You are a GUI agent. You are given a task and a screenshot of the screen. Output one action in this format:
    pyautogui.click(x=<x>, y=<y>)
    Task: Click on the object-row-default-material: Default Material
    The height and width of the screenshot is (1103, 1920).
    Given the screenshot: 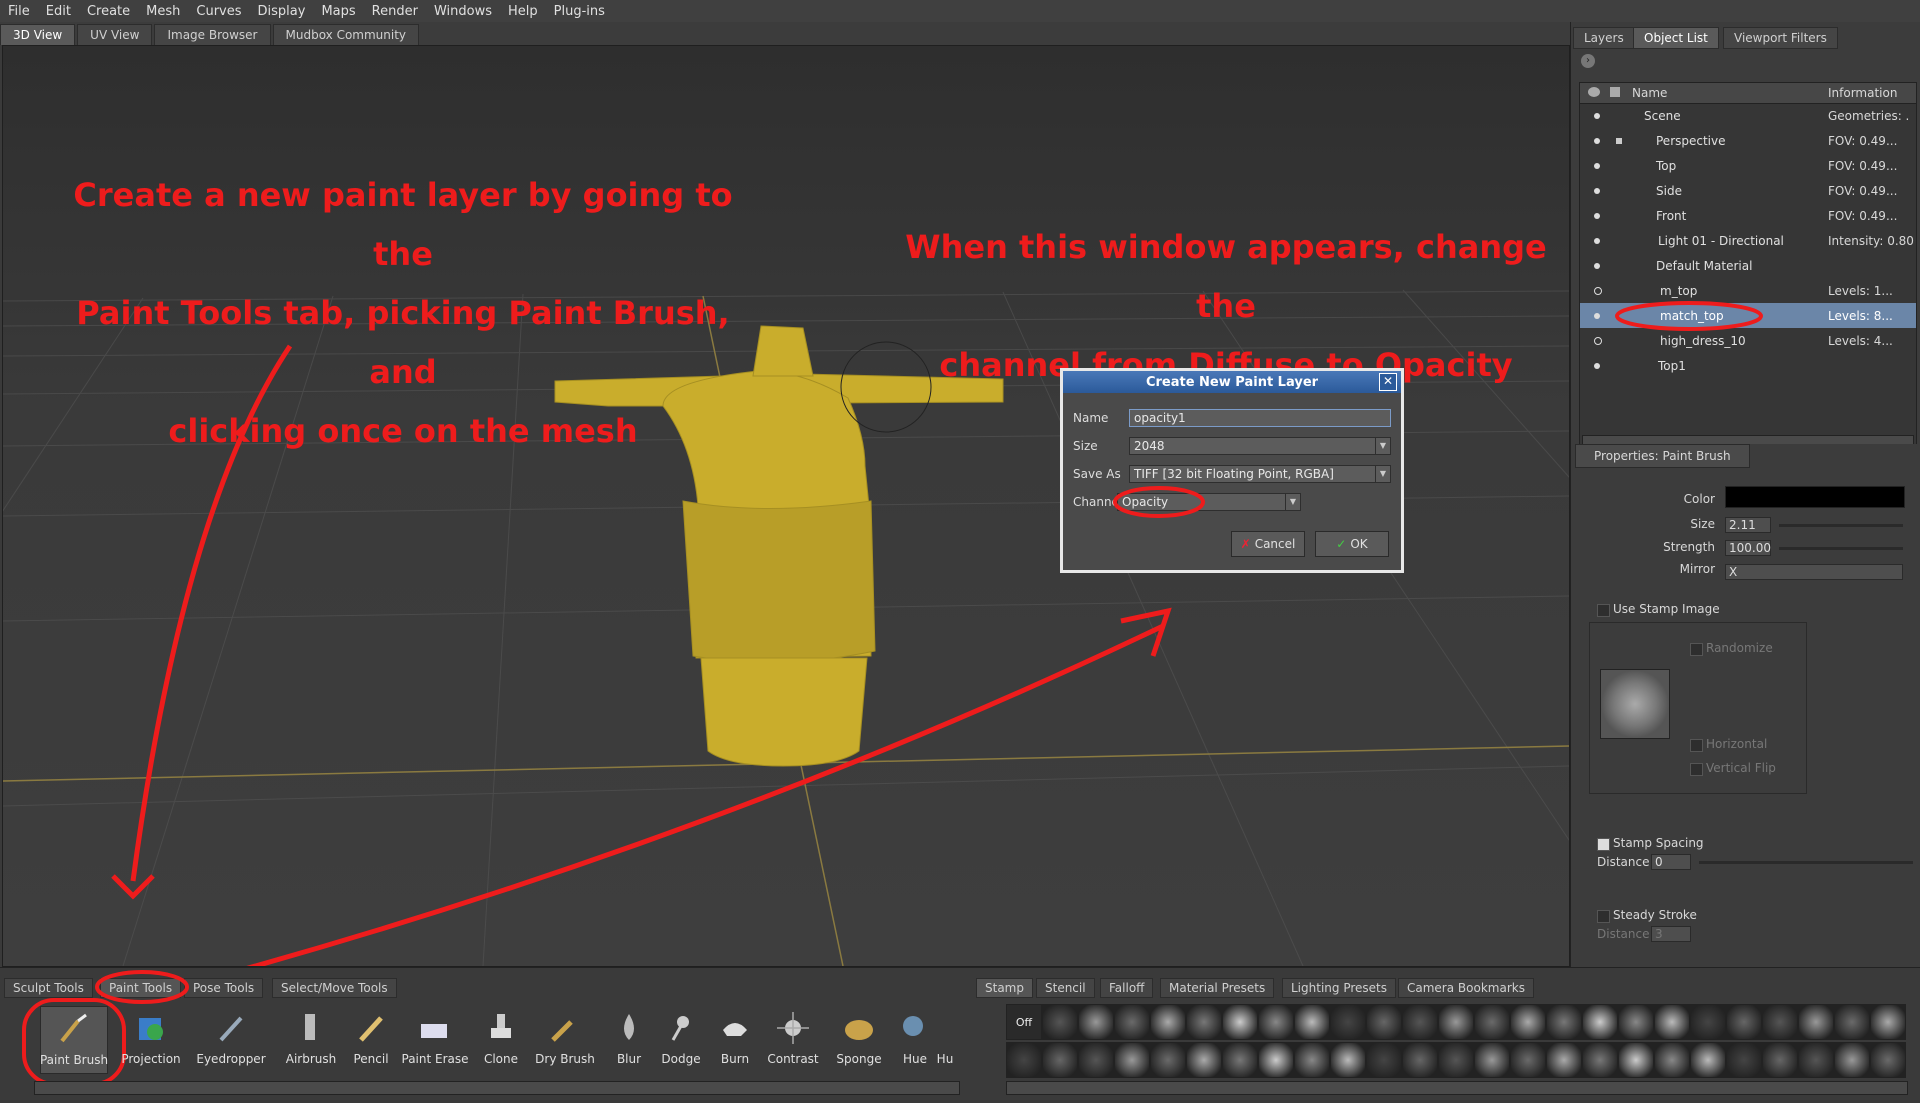 What is the action you would take?
    pyautogui.click(x=1748, y=265)
    